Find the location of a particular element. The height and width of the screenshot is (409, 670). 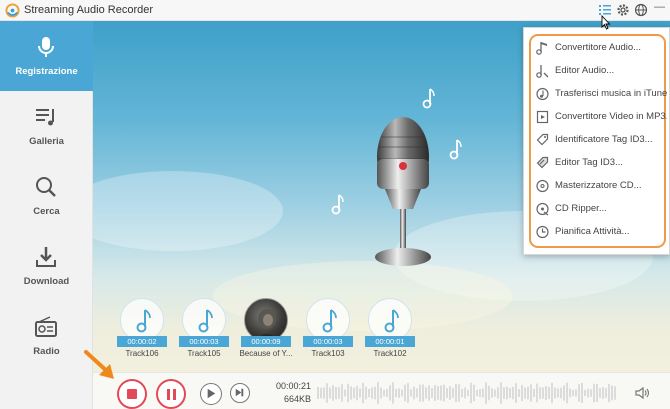

title-bar: Streaming Audio Recorder — is located at coordinates (335, 10).